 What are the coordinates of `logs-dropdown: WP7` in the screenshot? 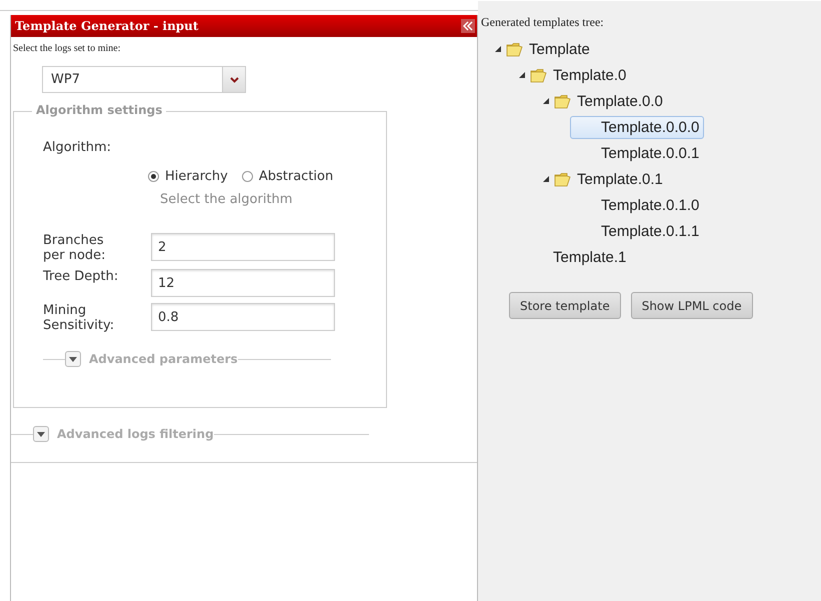 It's located at (144, 79).